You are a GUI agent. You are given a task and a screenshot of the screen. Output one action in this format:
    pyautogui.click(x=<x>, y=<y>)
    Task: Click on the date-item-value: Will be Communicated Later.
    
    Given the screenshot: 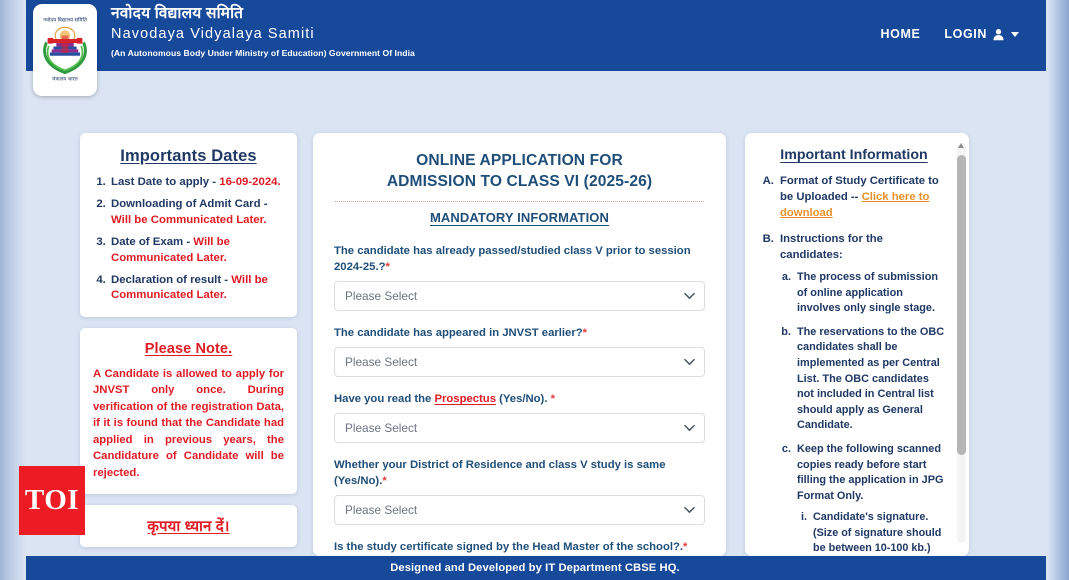 What is the action you would take?
    pyautogui.click(x=189, y=219)
    